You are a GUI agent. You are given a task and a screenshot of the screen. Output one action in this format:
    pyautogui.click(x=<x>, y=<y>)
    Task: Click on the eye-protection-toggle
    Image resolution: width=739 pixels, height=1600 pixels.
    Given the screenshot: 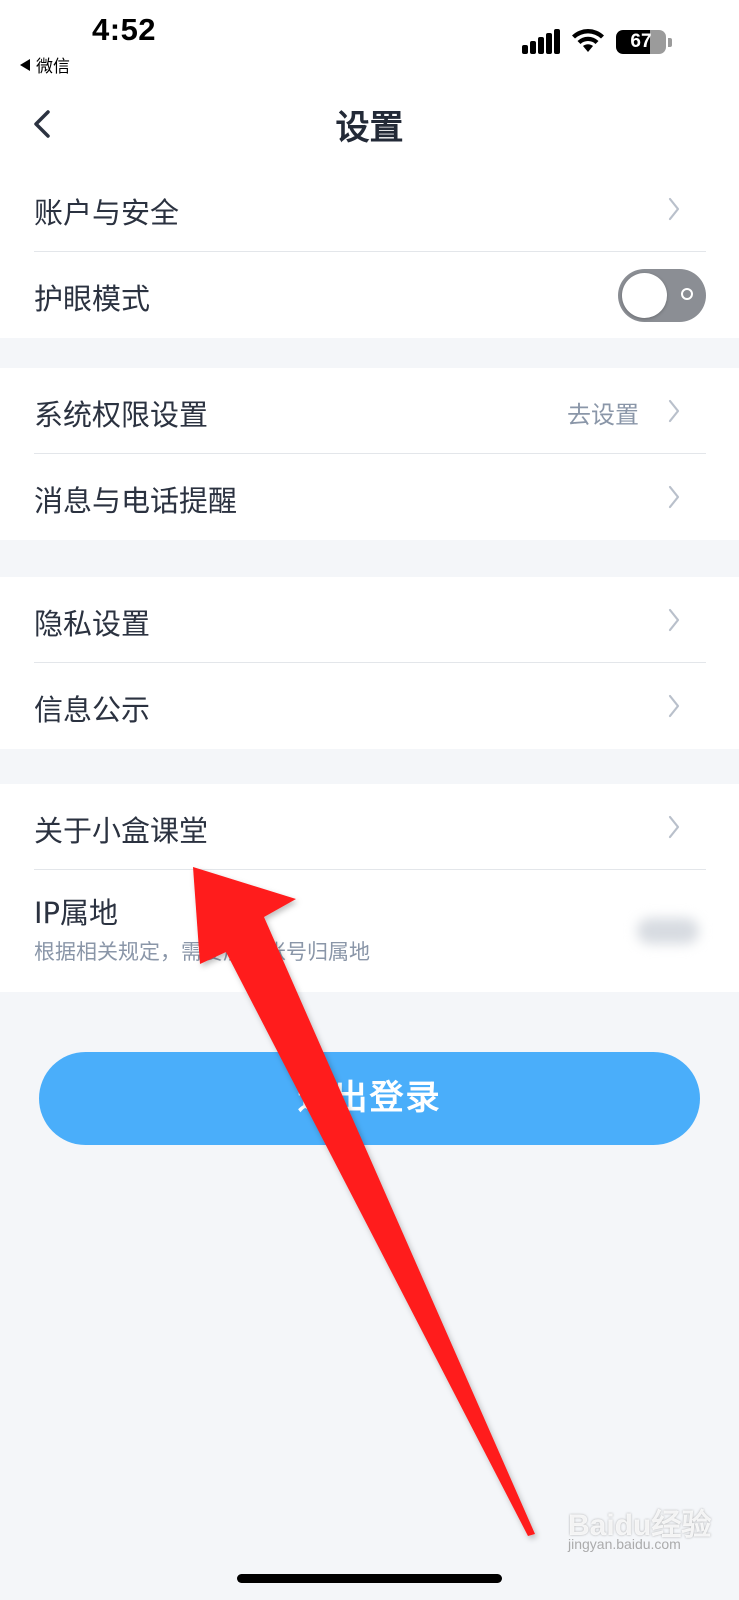 What is the action you would take?
    pyautogui.click(x=662, y=295)
    